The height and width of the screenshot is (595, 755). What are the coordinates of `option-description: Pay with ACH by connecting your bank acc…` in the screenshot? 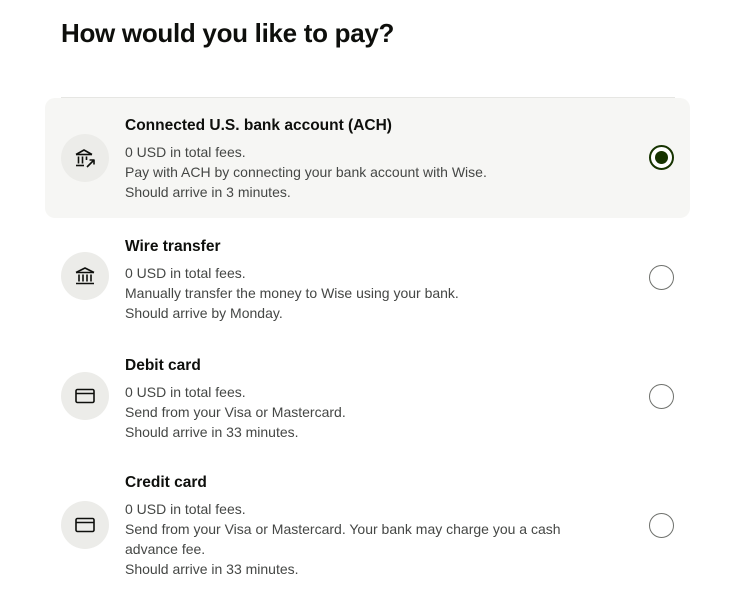 It's located at (306, 172).